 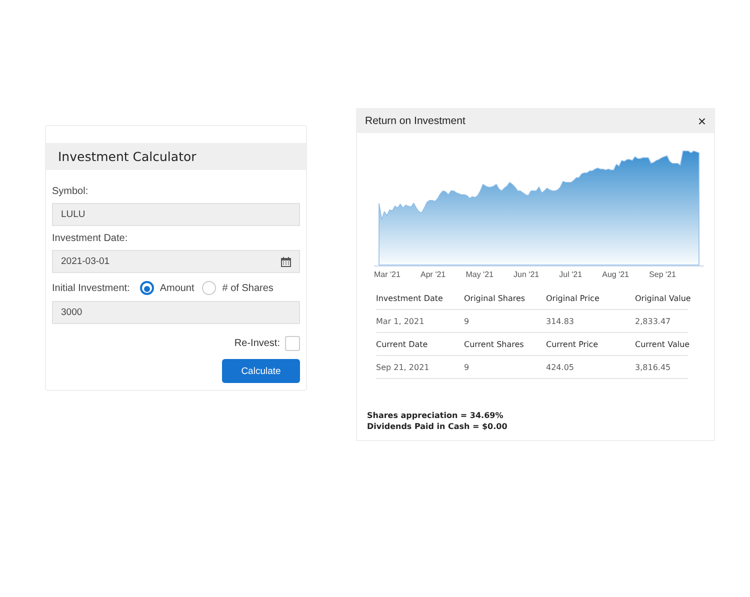 I want to click on field-label: Investment Date:, so click(x=90, y=238).